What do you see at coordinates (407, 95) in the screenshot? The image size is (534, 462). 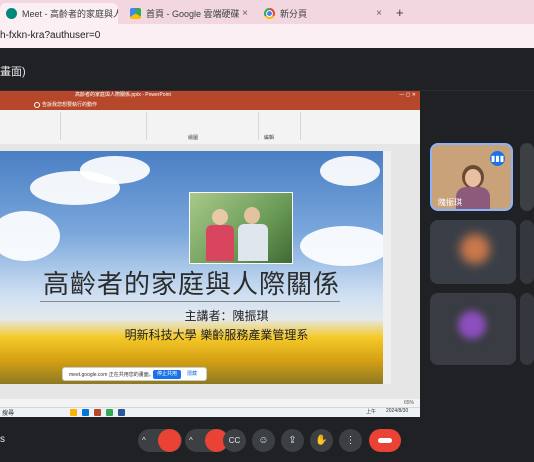 I see `window-controls: — ▢ ✕` at bounding box center [407, 95].